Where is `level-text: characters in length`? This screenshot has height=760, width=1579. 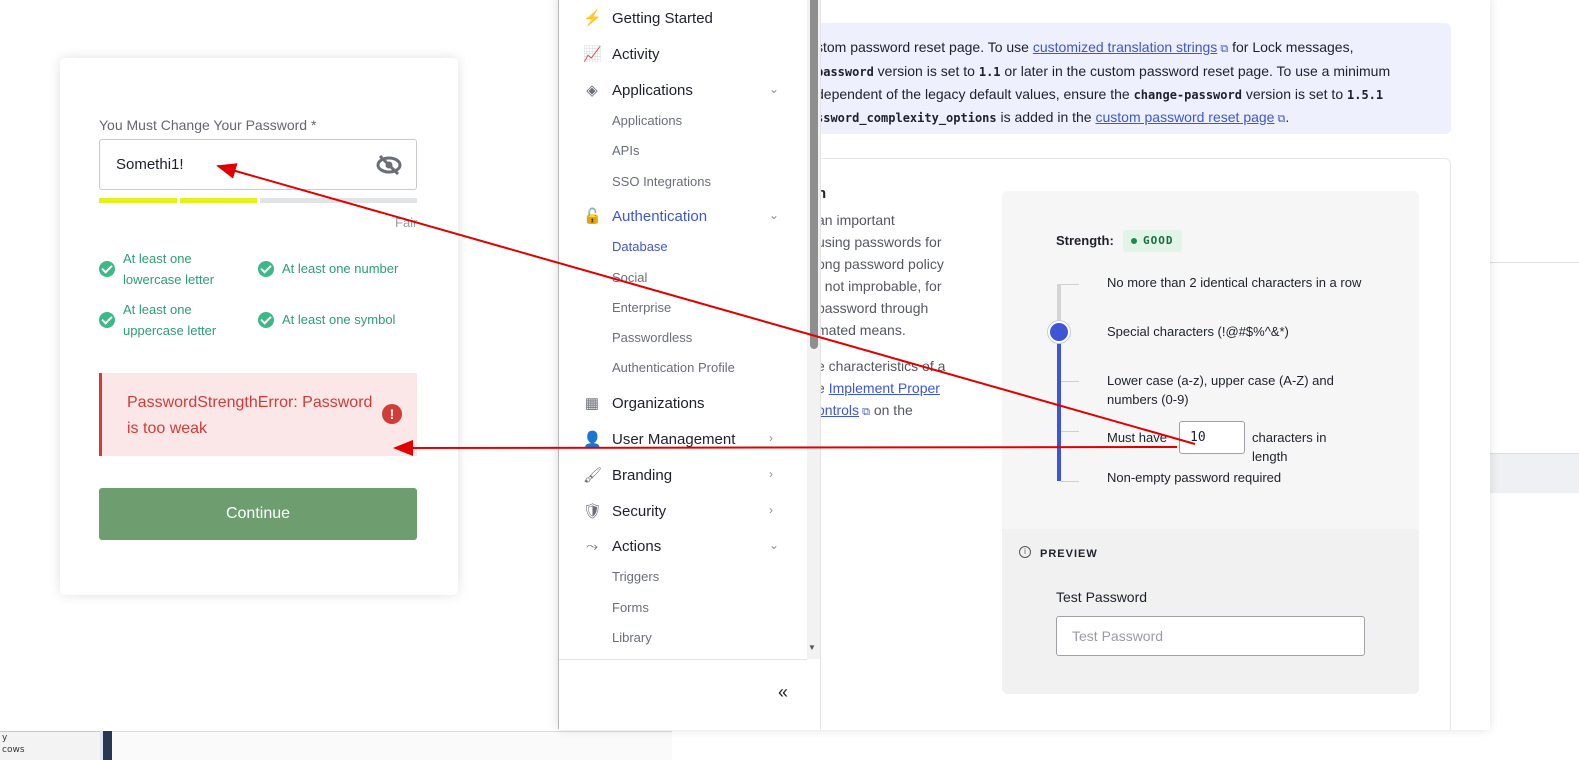
level-text: characters in length is located at coordinates (1289, 447).